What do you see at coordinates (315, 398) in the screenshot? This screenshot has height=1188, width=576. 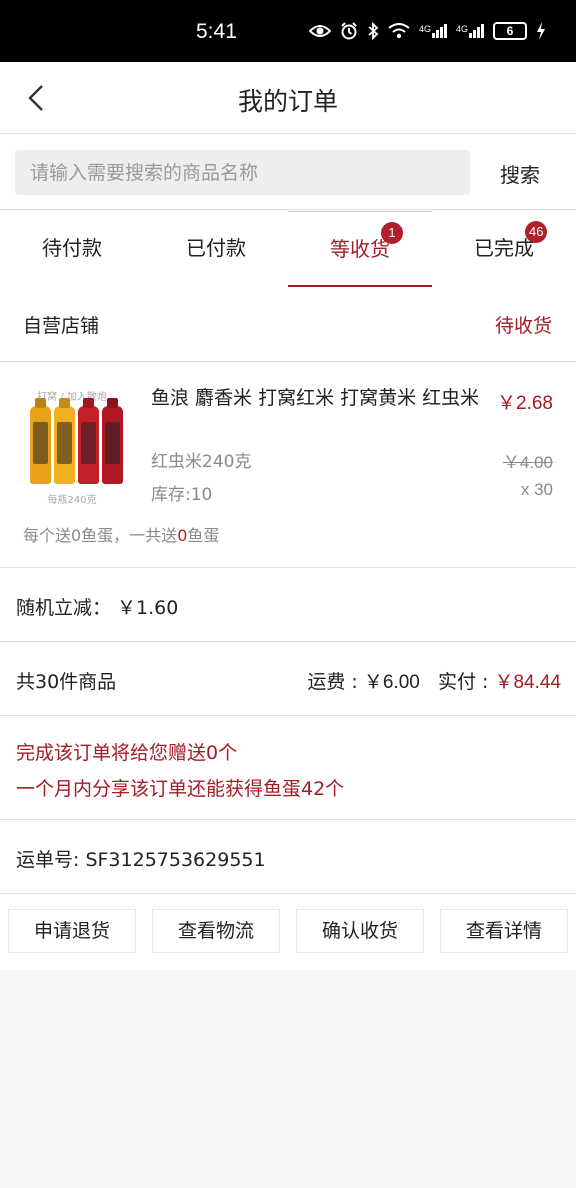 I see `product-name: 鱼浪 麝香米 打窝红米 打窝黄米 红虫米` at bounding box center [315, 398].